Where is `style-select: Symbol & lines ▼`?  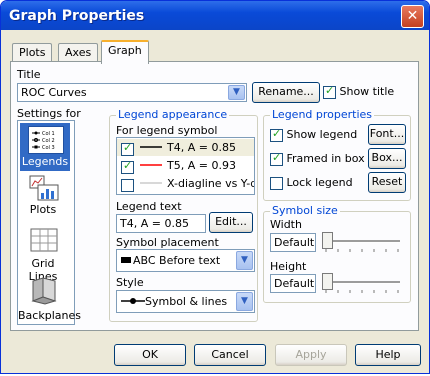
style-select: Symbol & lines ▼ is located at coordinates (185, 301).